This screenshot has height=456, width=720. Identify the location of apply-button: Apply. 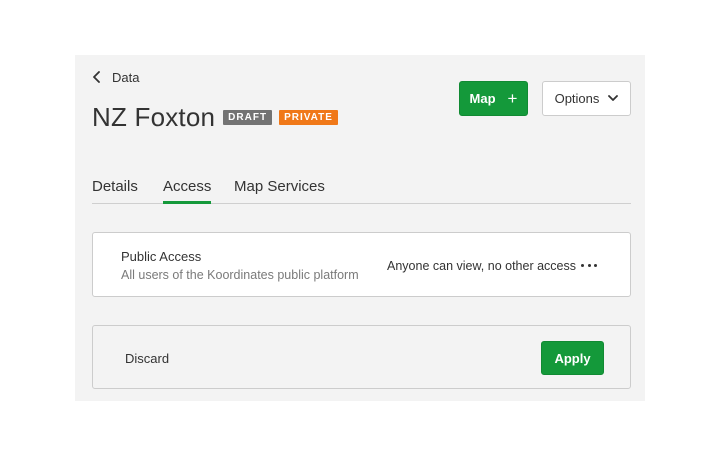
(572, 358).